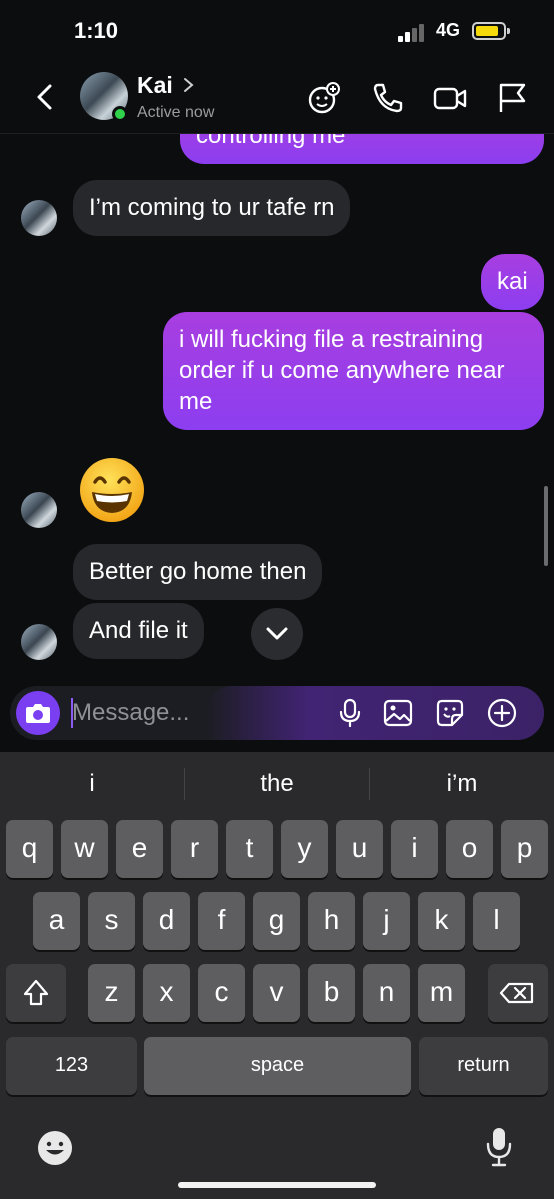  I want to click on key-k: k, so click(441, 921).